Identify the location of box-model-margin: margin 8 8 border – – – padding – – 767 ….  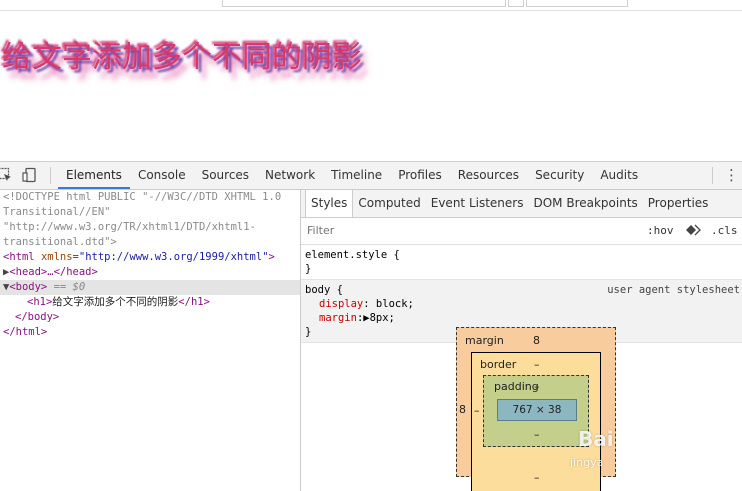
(536, 409).